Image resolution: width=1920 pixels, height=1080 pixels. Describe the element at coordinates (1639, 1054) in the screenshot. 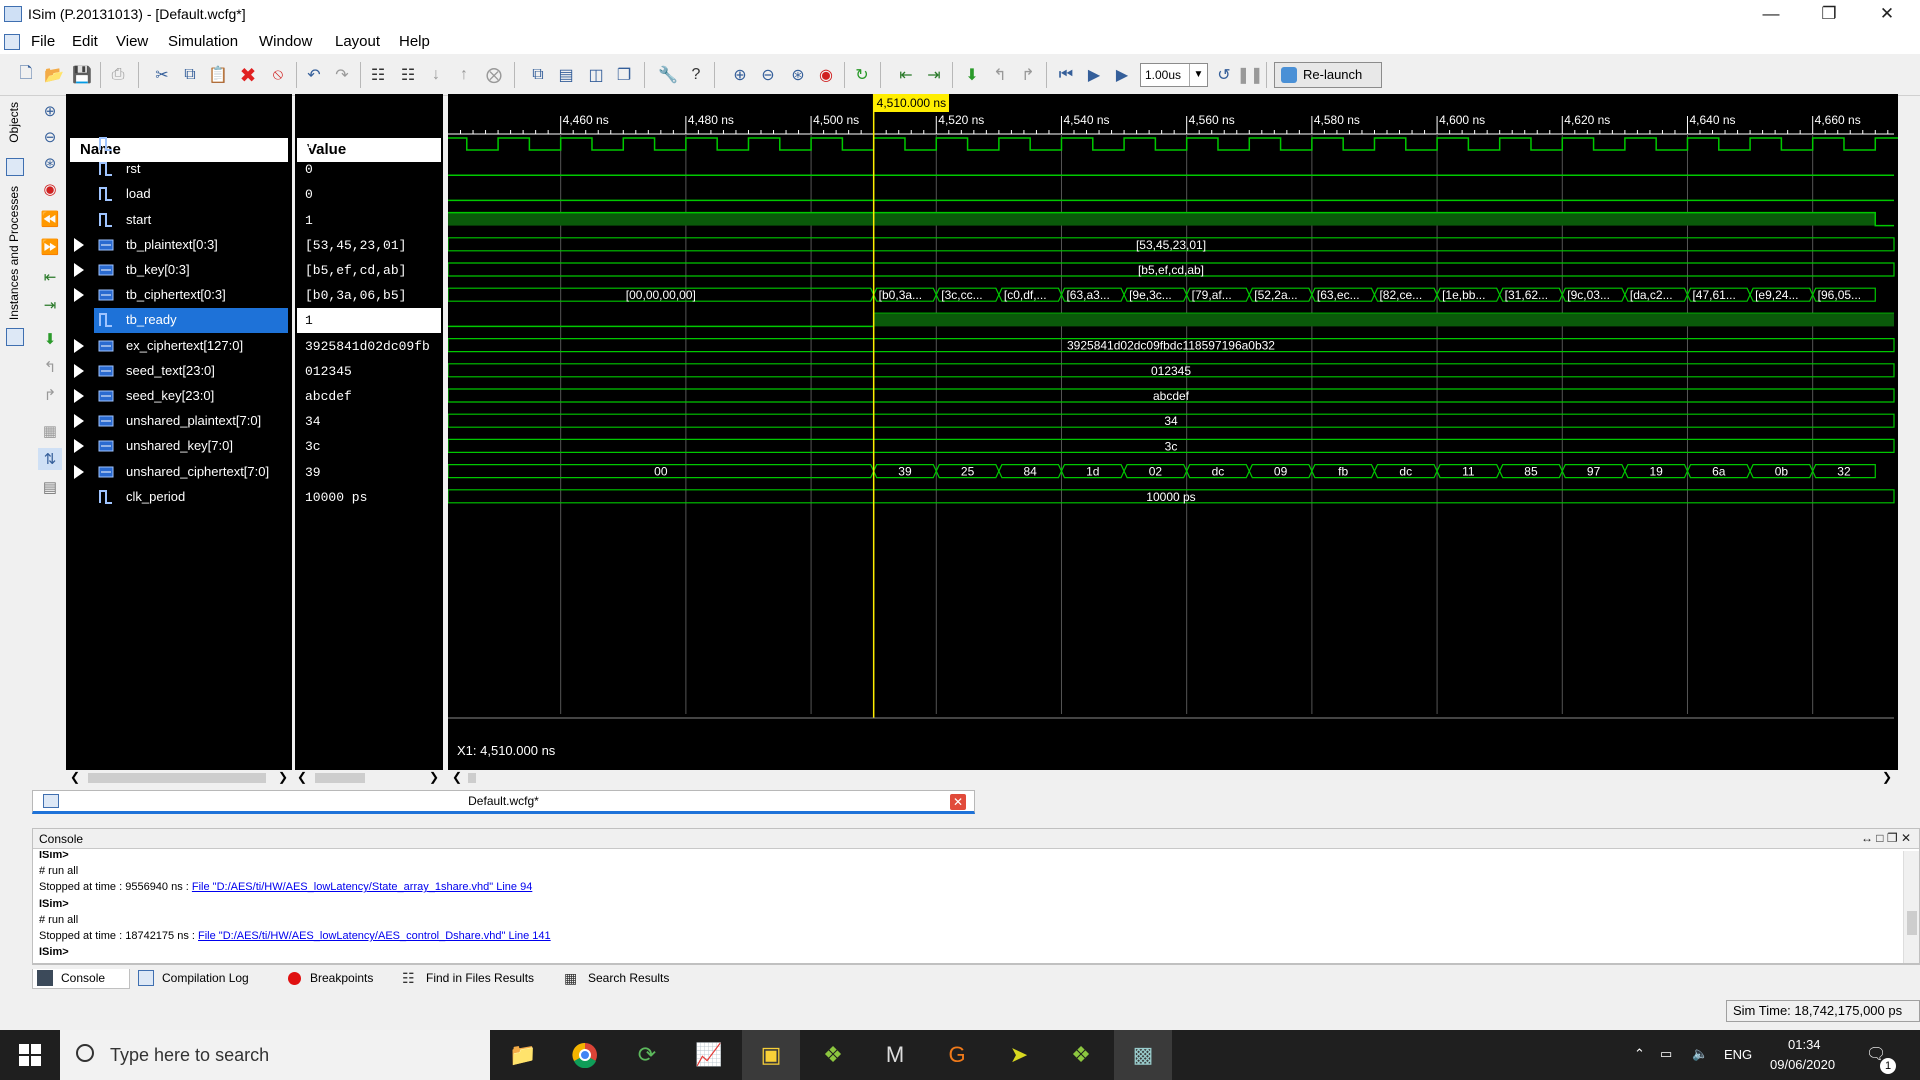

I see `tray-overflow-icon: ⌃` at that location.